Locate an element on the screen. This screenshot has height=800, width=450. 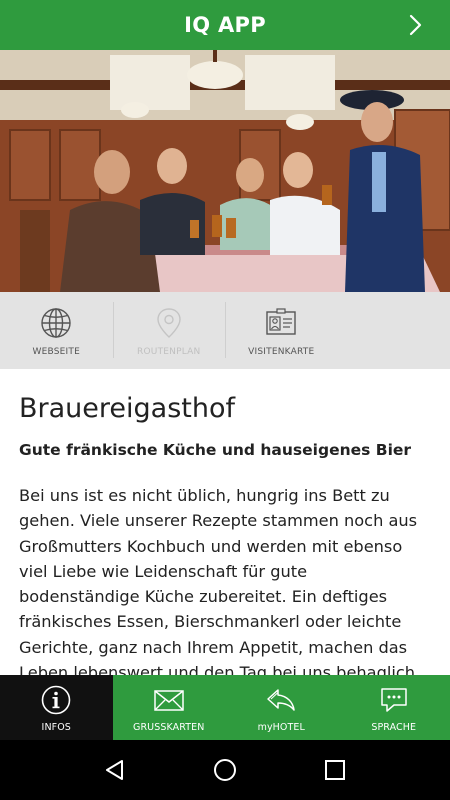
back-triangle-icon is located at coordinates (115, 770).